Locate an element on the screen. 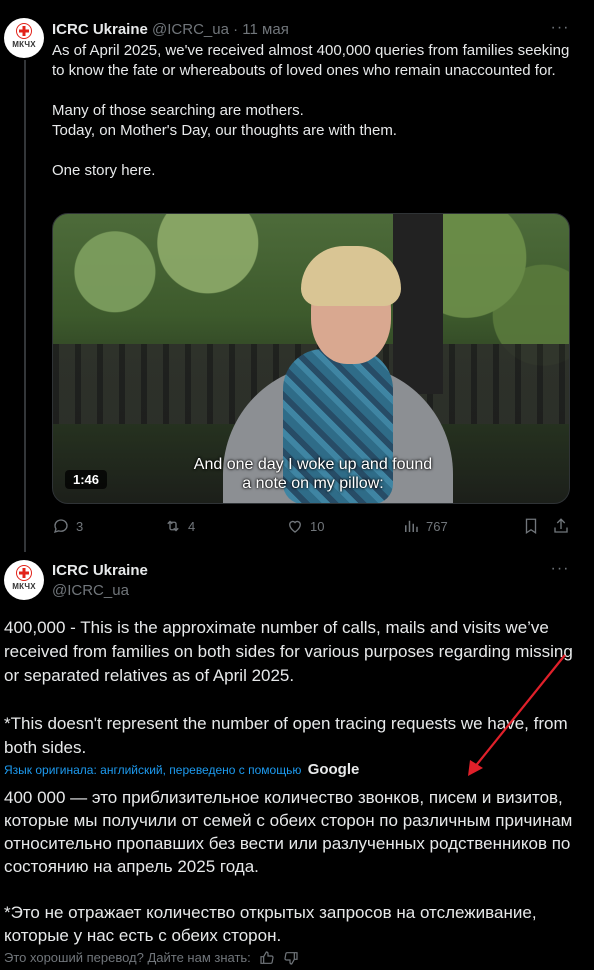  repost-icon is located at coordinates (173, 526).